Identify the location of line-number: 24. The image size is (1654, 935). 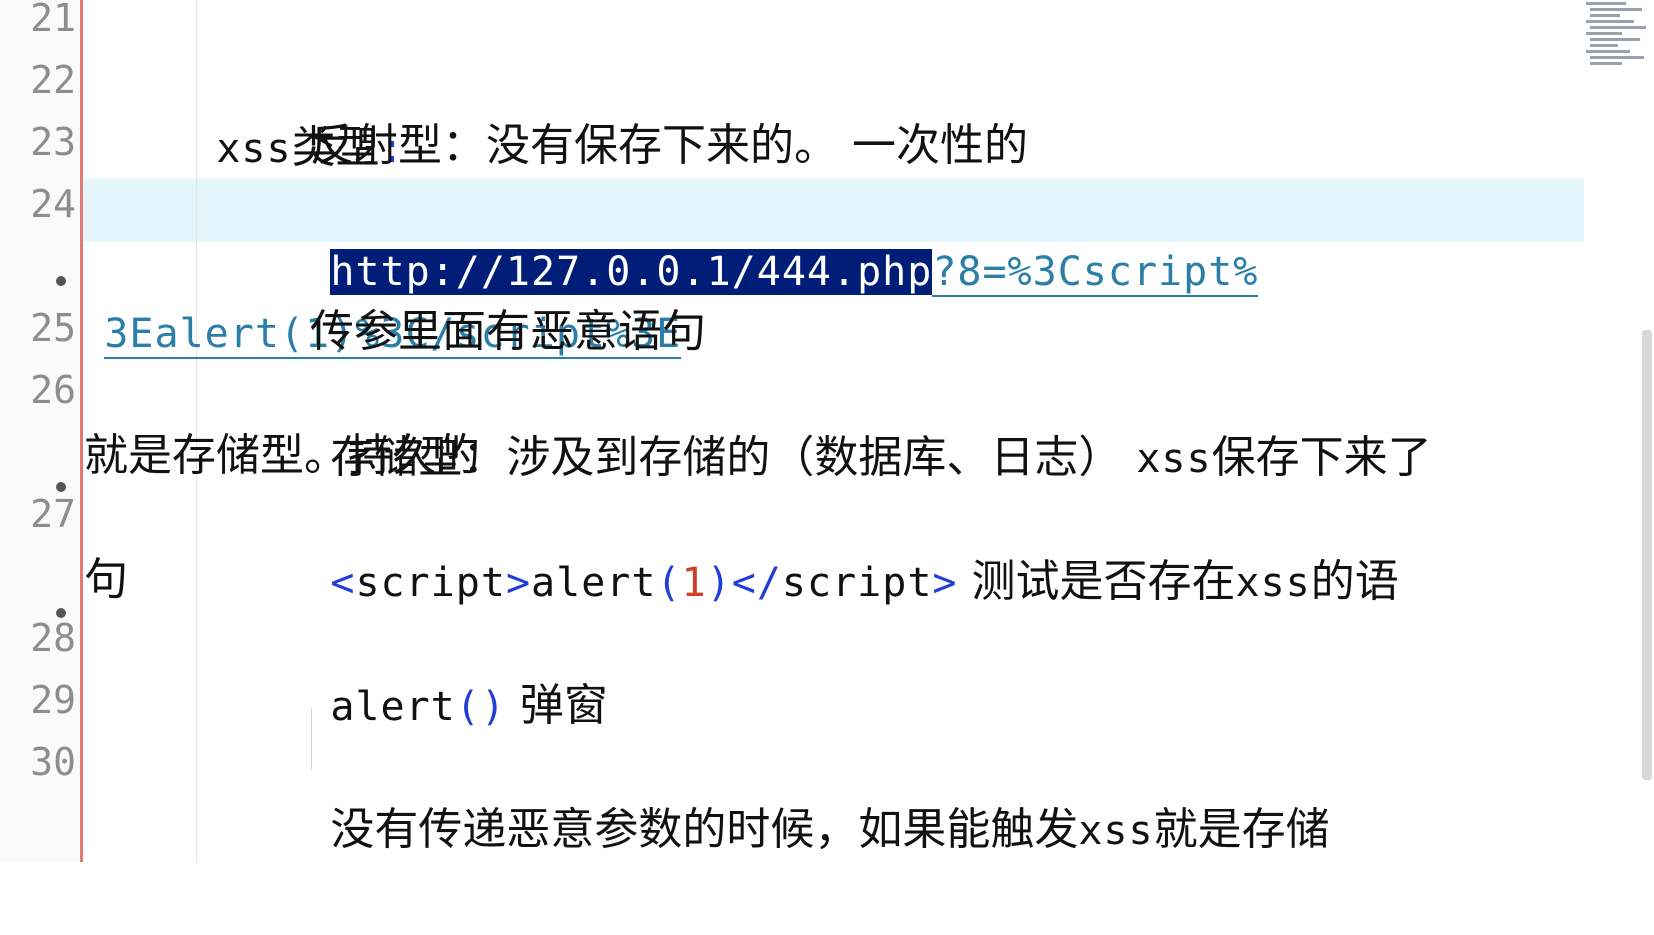
(53, 204).